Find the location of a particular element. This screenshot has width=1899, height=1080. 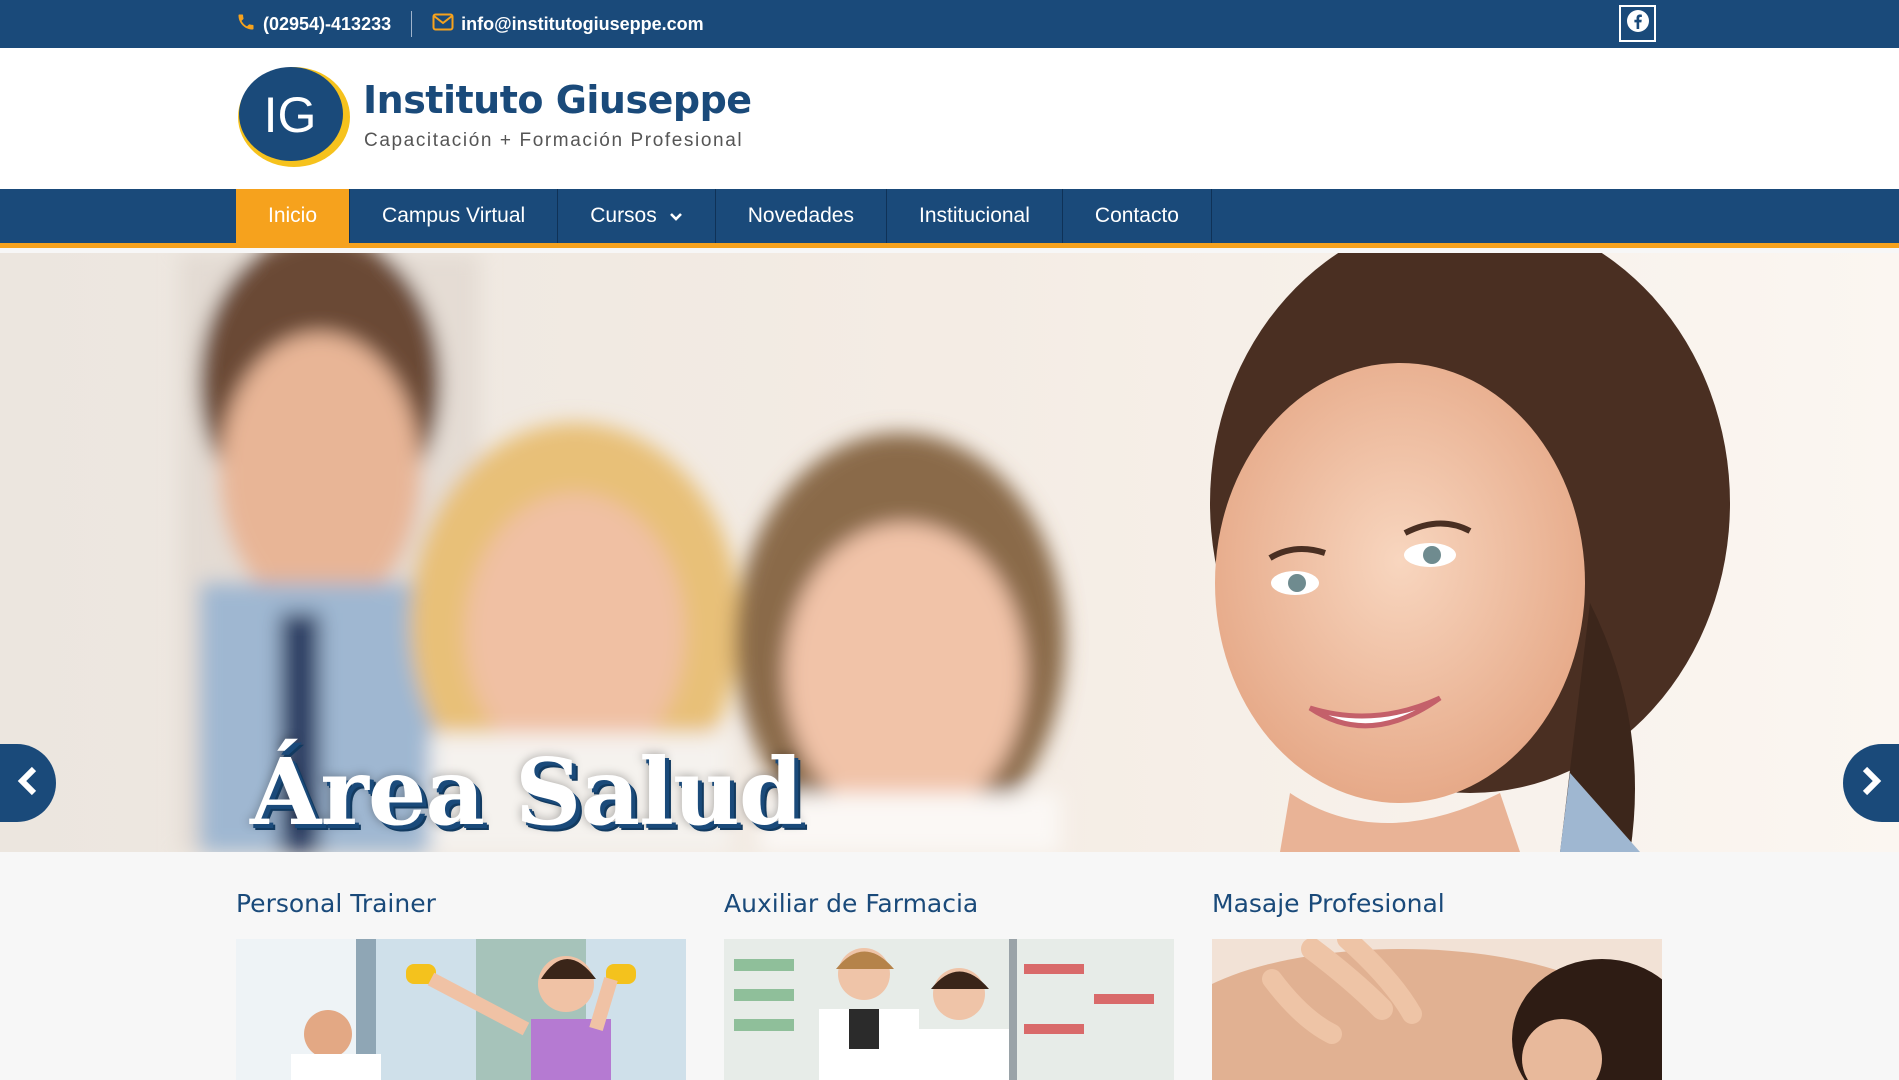

course-title: Auxiliar de Farmacia is located at coordinates (851, 903).